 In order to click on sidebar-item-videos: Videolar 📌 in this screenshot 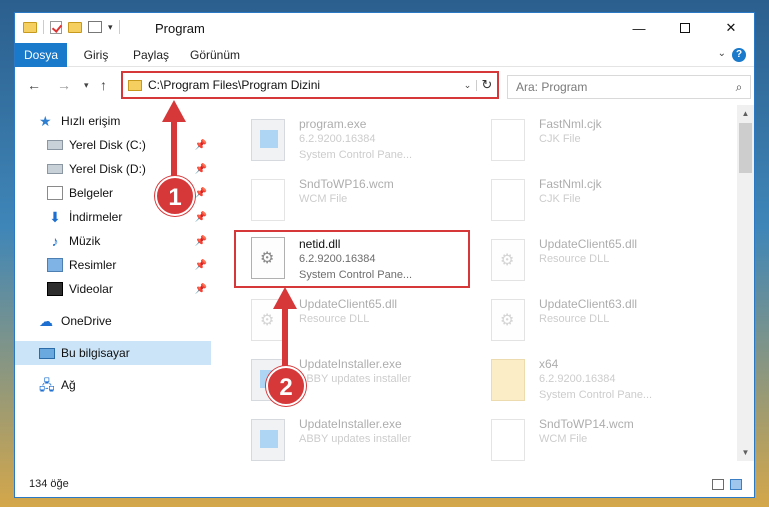, I will do `click(113, 289)`.